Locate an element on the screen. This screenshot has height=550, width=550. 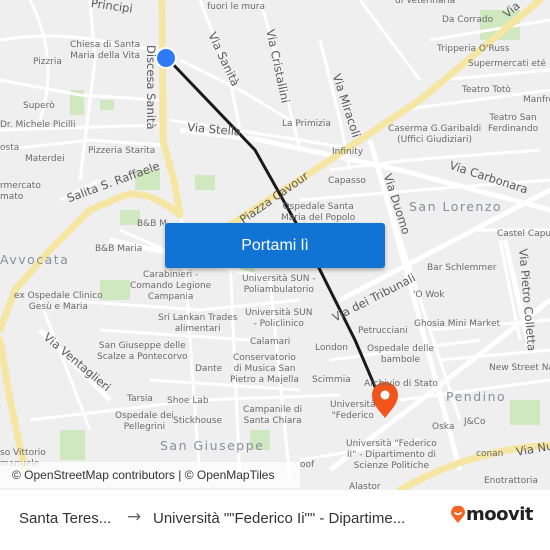
poi-da-corrado: Da Corrado is located at coordinates (468, 20).